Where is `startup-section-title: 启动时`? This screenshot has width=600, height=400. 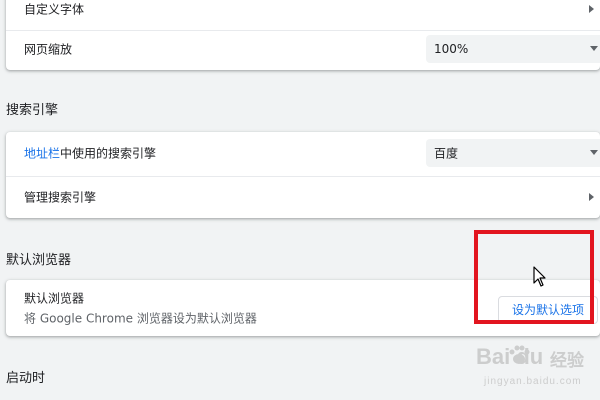
startup-section-title: 启动时 is located at coordinates (26, 378).